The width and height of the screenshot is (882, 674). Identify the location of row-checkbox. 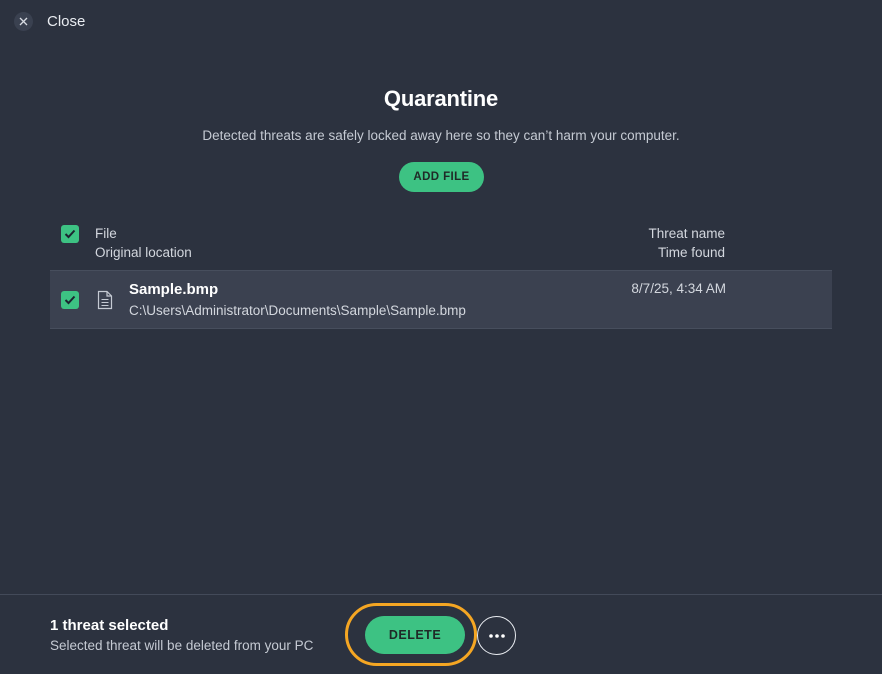
(70, 300).